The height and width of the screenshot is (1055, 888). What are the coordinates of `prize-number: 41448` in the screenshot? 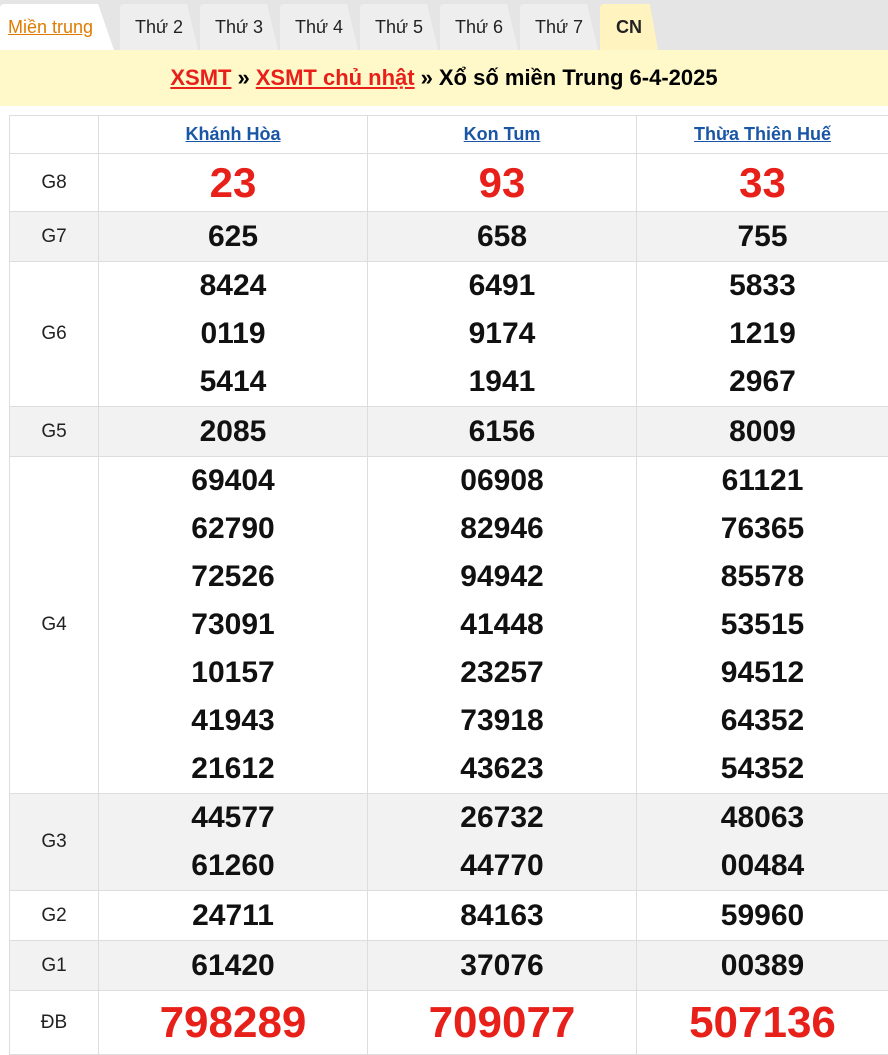 It's located at (502, 625).